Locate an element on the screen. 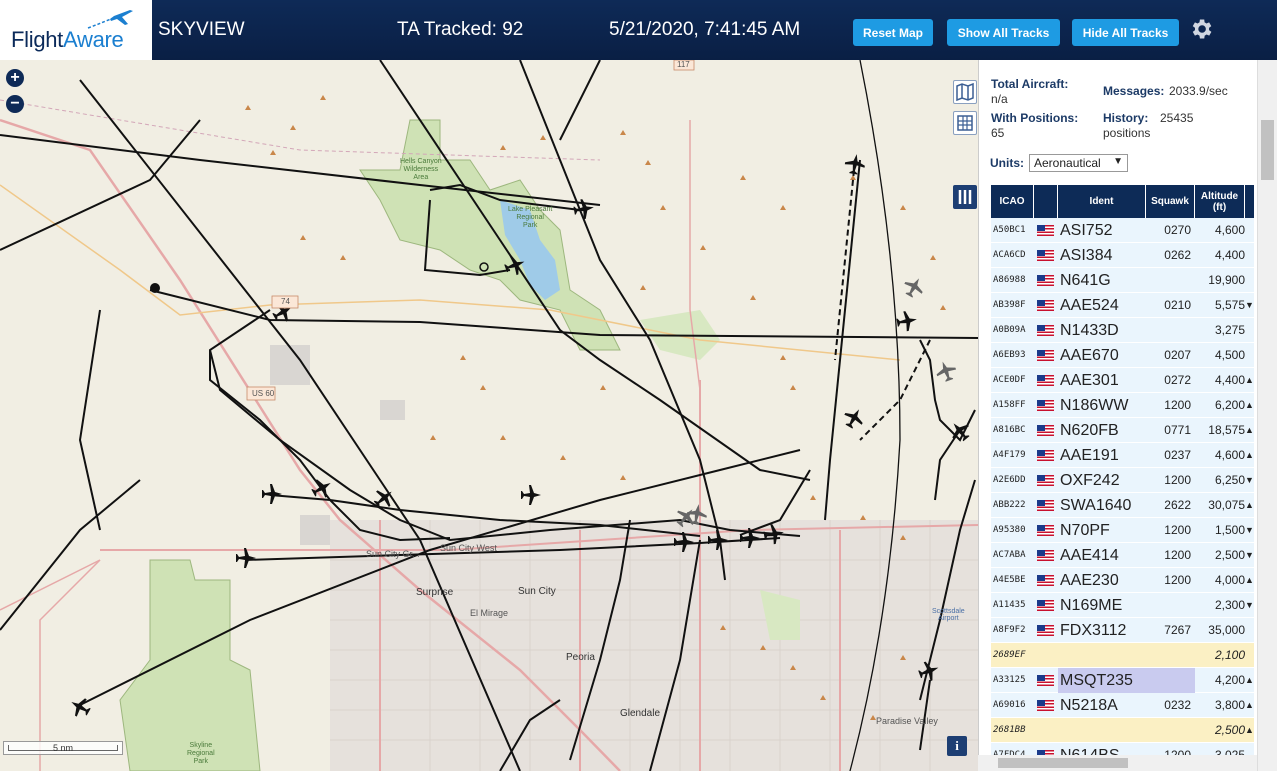 The width and height of the screenshot is (1277, 771). table-row: A11435 N169ME 2,300 ▼ is located at coordinates (1122, 605).